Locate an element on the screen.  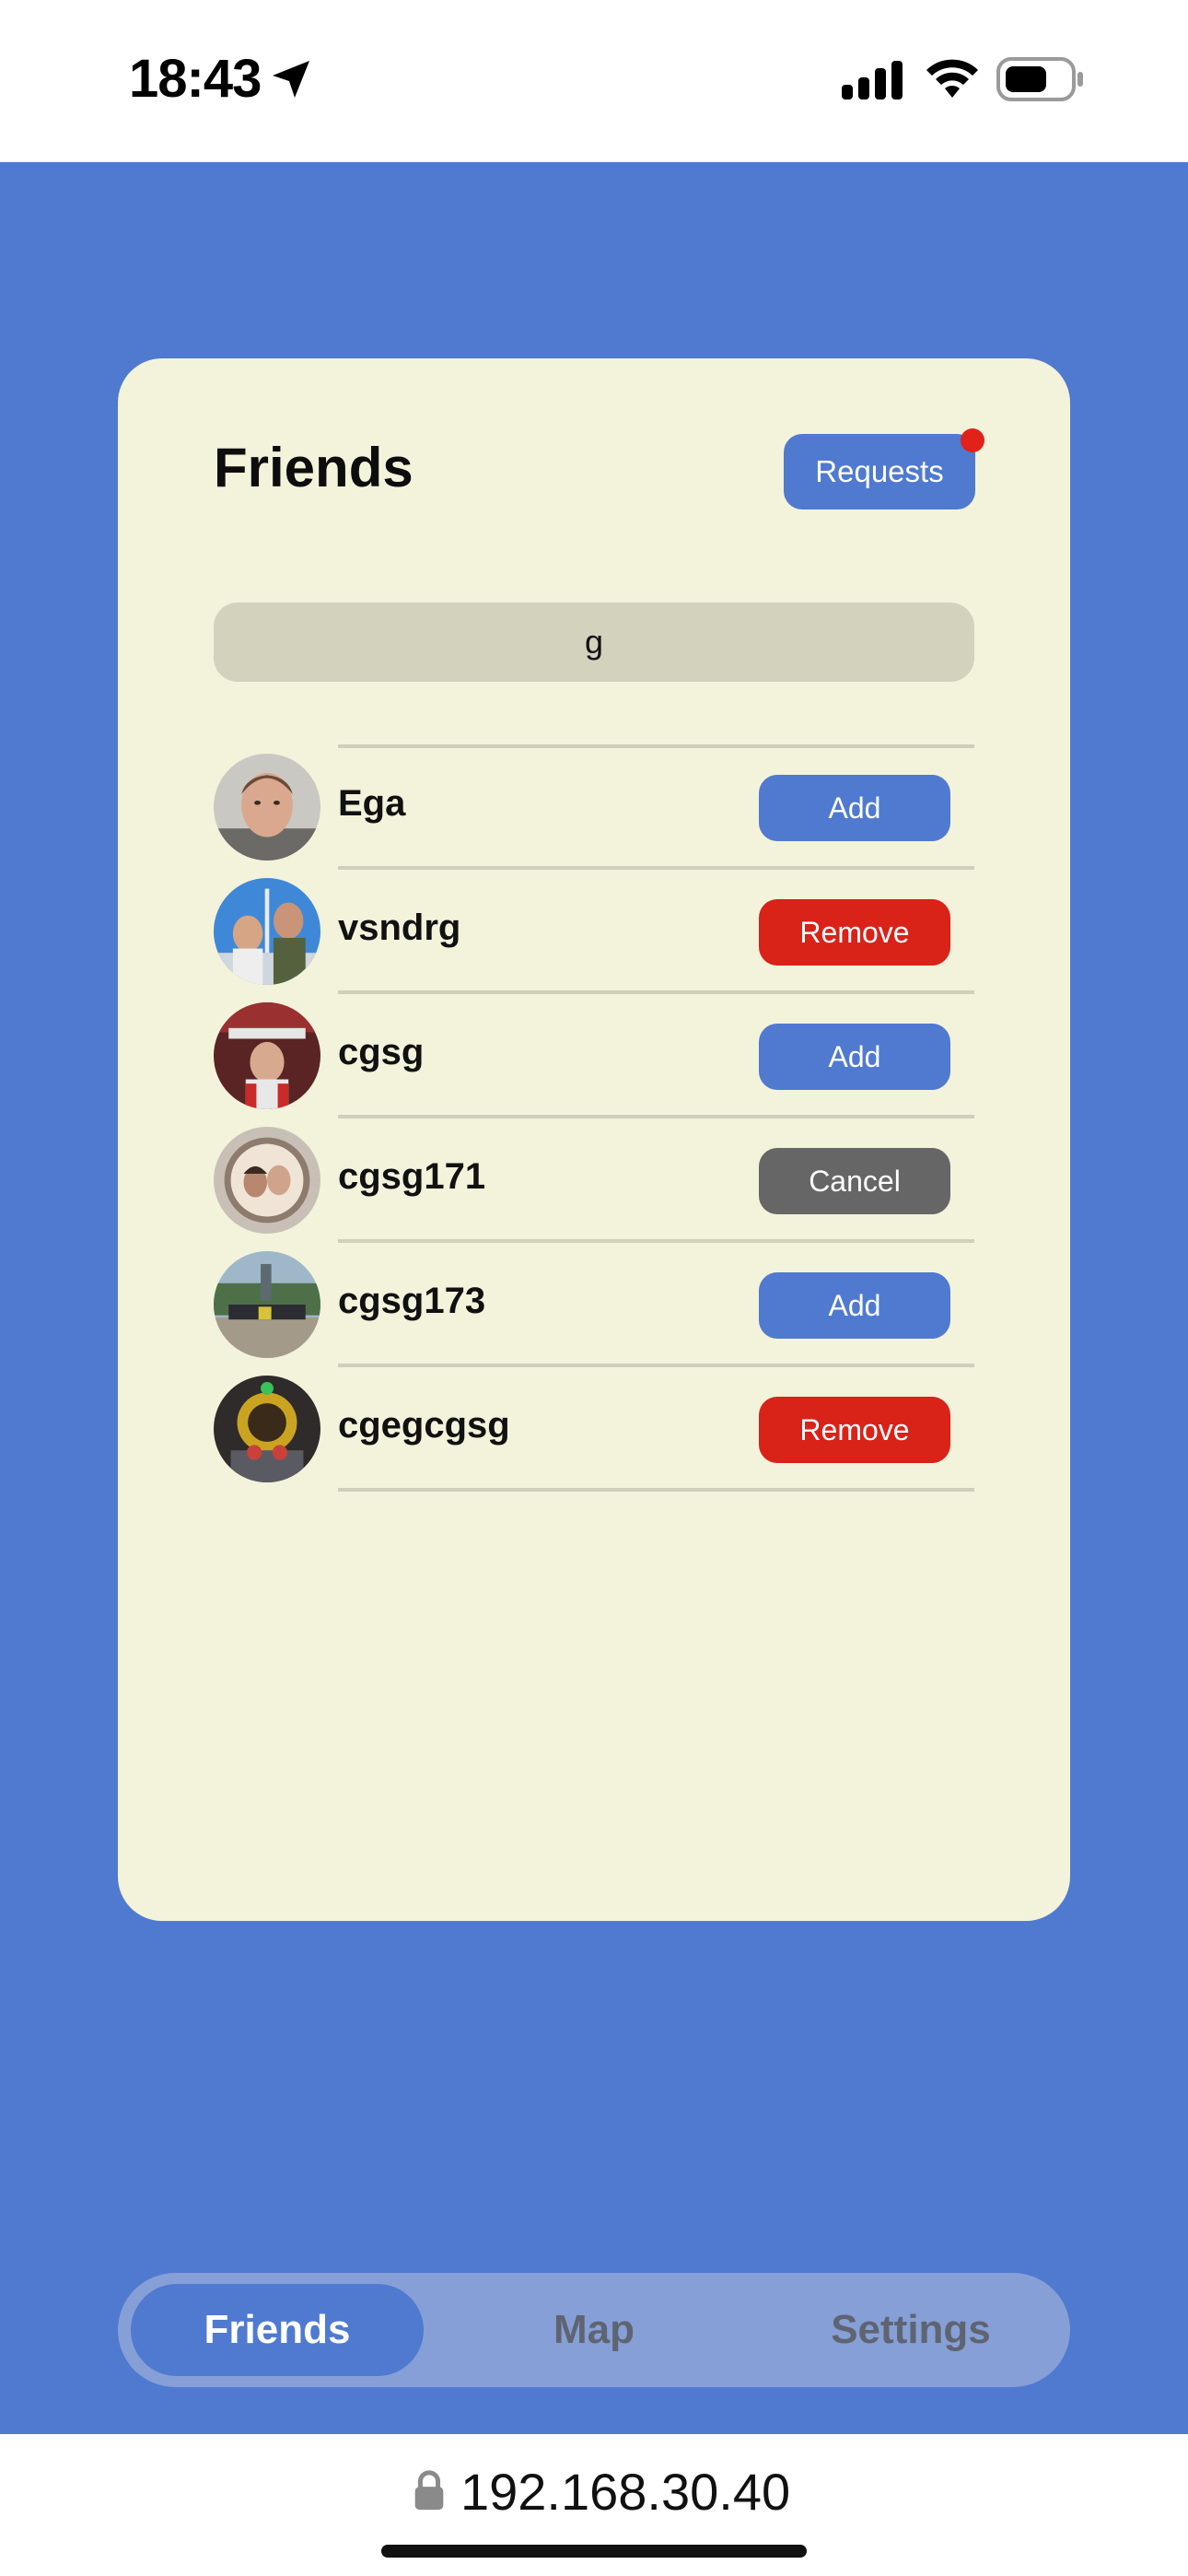
username: cgsg171 is located at coordinates (412, 1176).